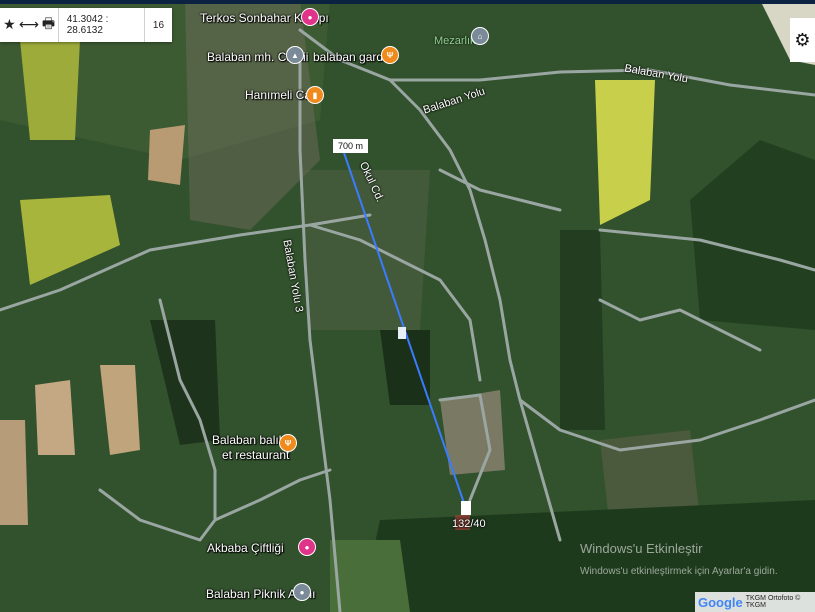 The width and height of the screenshot is (815, 612). I want to click on coordinates-readout: 41.3042 : 28.6132, so click(87, 25).